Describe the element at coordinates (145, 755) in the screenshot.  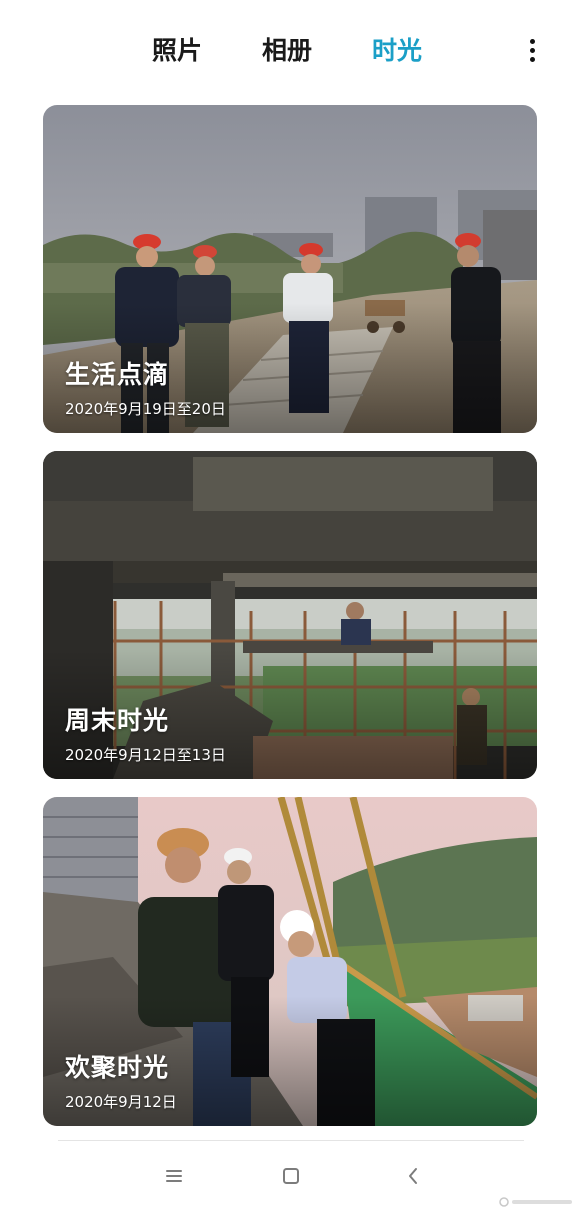
I see `moment-date: 2020年9月12日至13日` at that location.